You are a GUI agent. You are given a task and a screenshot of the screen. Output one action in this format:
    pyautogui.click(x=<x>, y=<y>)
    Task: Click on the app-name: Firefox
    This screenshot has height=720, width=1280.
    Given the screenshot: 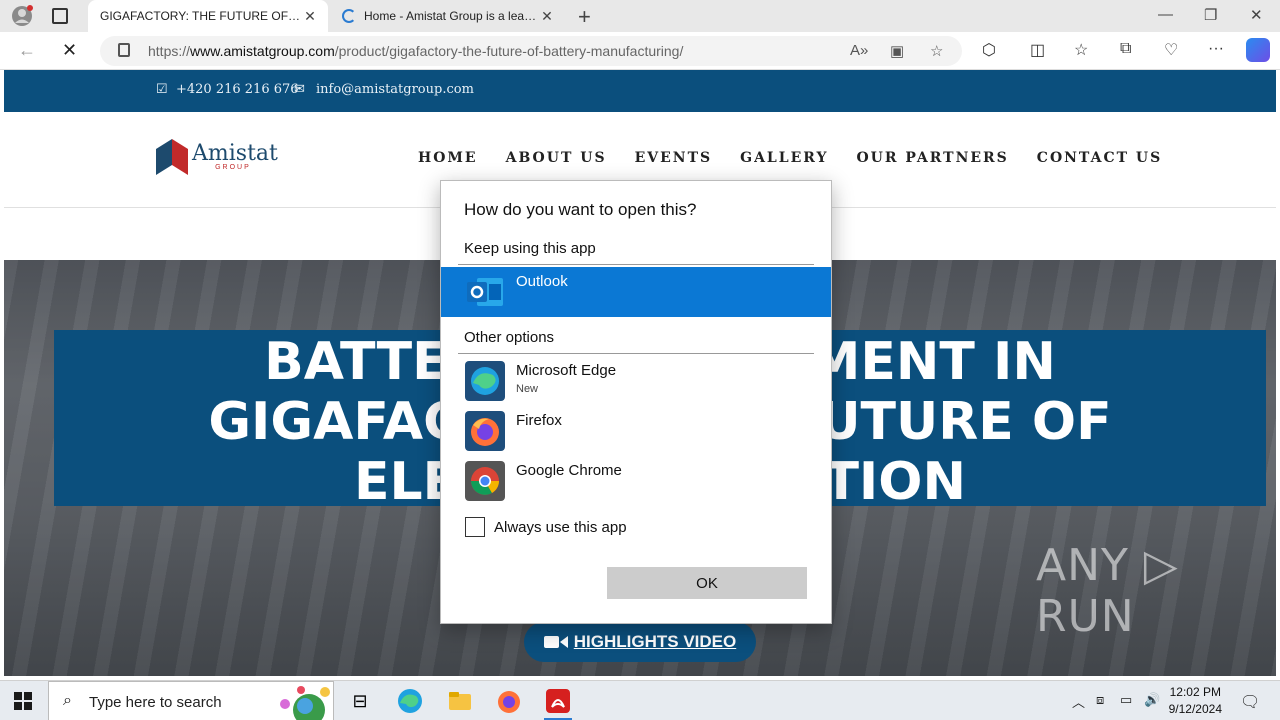 What is the action you would take?
    pyautogui.click(x=539, y=420)
    